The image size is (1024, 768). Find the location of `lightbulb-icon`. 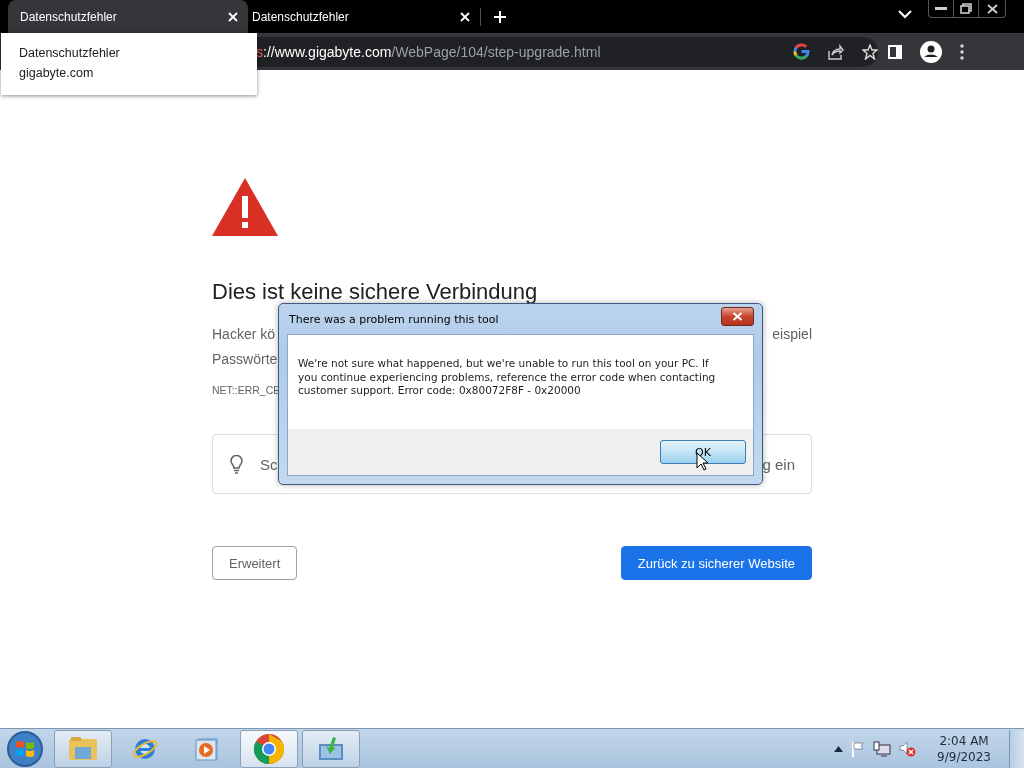

lightbulb-icon is located at coordinates (236, 464).